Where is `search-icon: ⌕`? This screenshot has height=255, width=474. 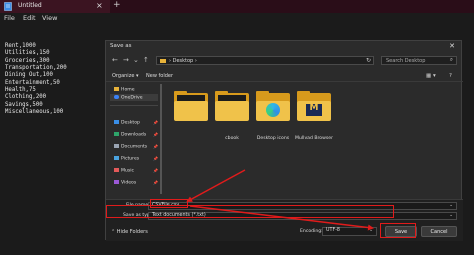
search-icon: ⌕ is located at coordinates (451, 60).